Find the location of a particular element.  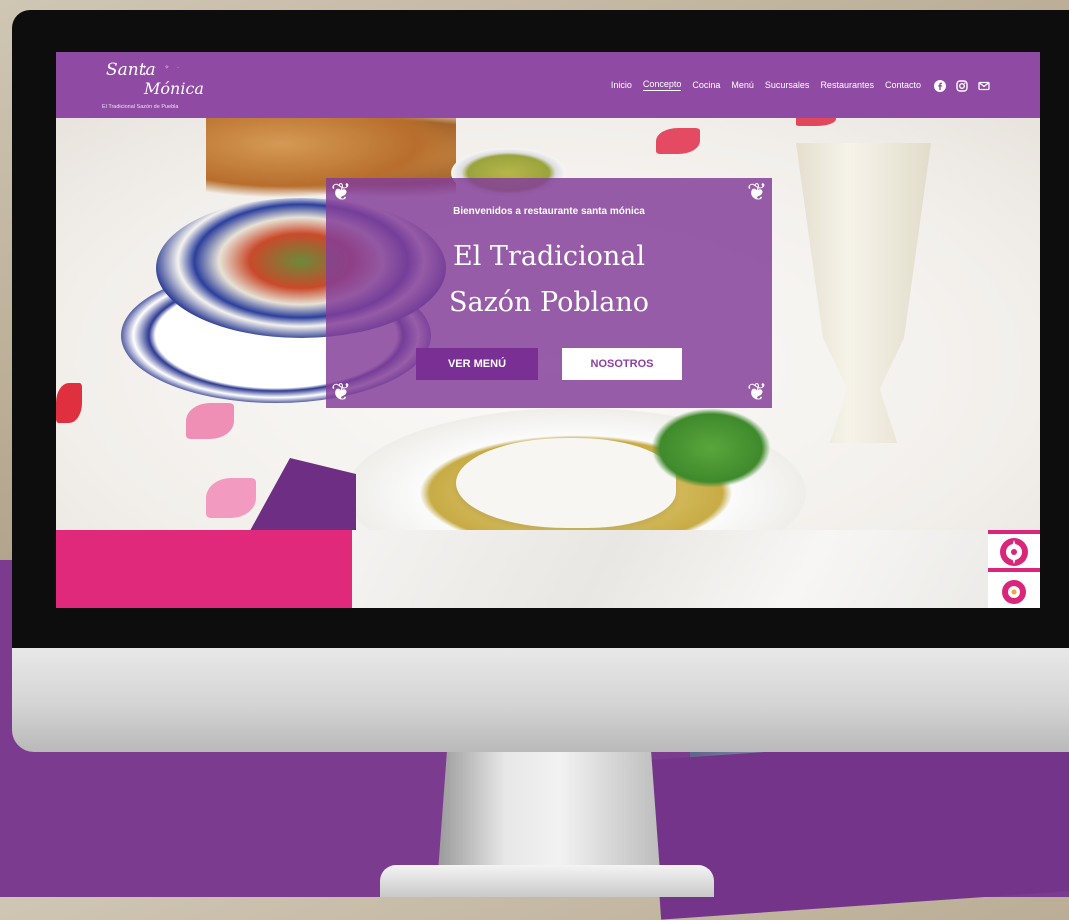

napkin-image is located at coordinates (301, 494).